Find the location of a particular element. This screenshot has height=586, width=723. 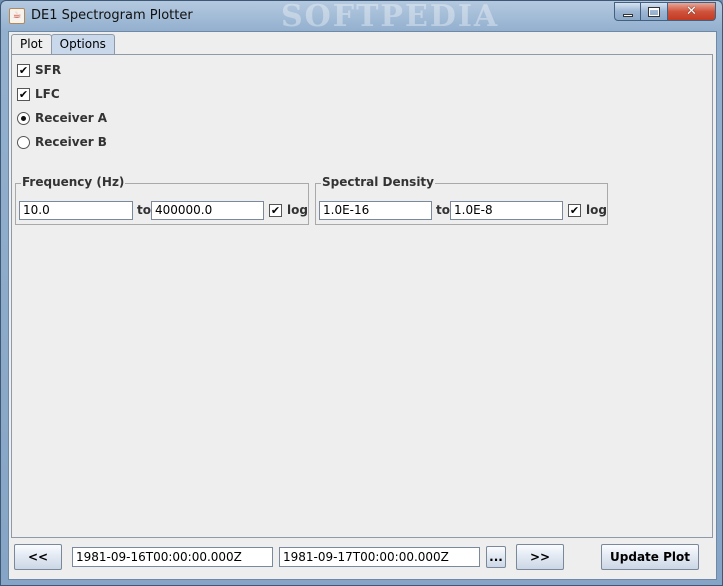

watermark: SOFTPEDIA is located at coordinates (390, 17).